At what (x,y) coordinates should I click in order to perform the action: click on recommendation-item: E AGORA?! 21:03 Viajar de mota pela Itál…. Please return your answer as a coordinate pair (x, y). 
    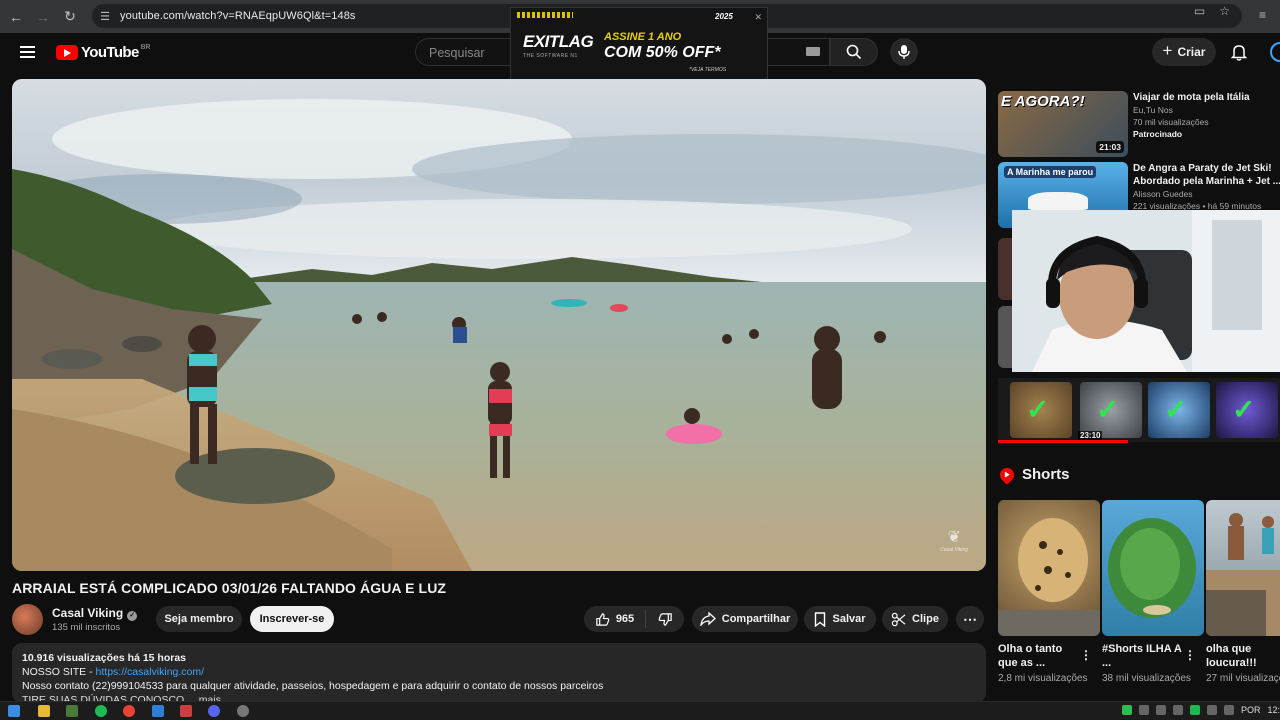
    Looking at the image, I should click on (1139, 124).